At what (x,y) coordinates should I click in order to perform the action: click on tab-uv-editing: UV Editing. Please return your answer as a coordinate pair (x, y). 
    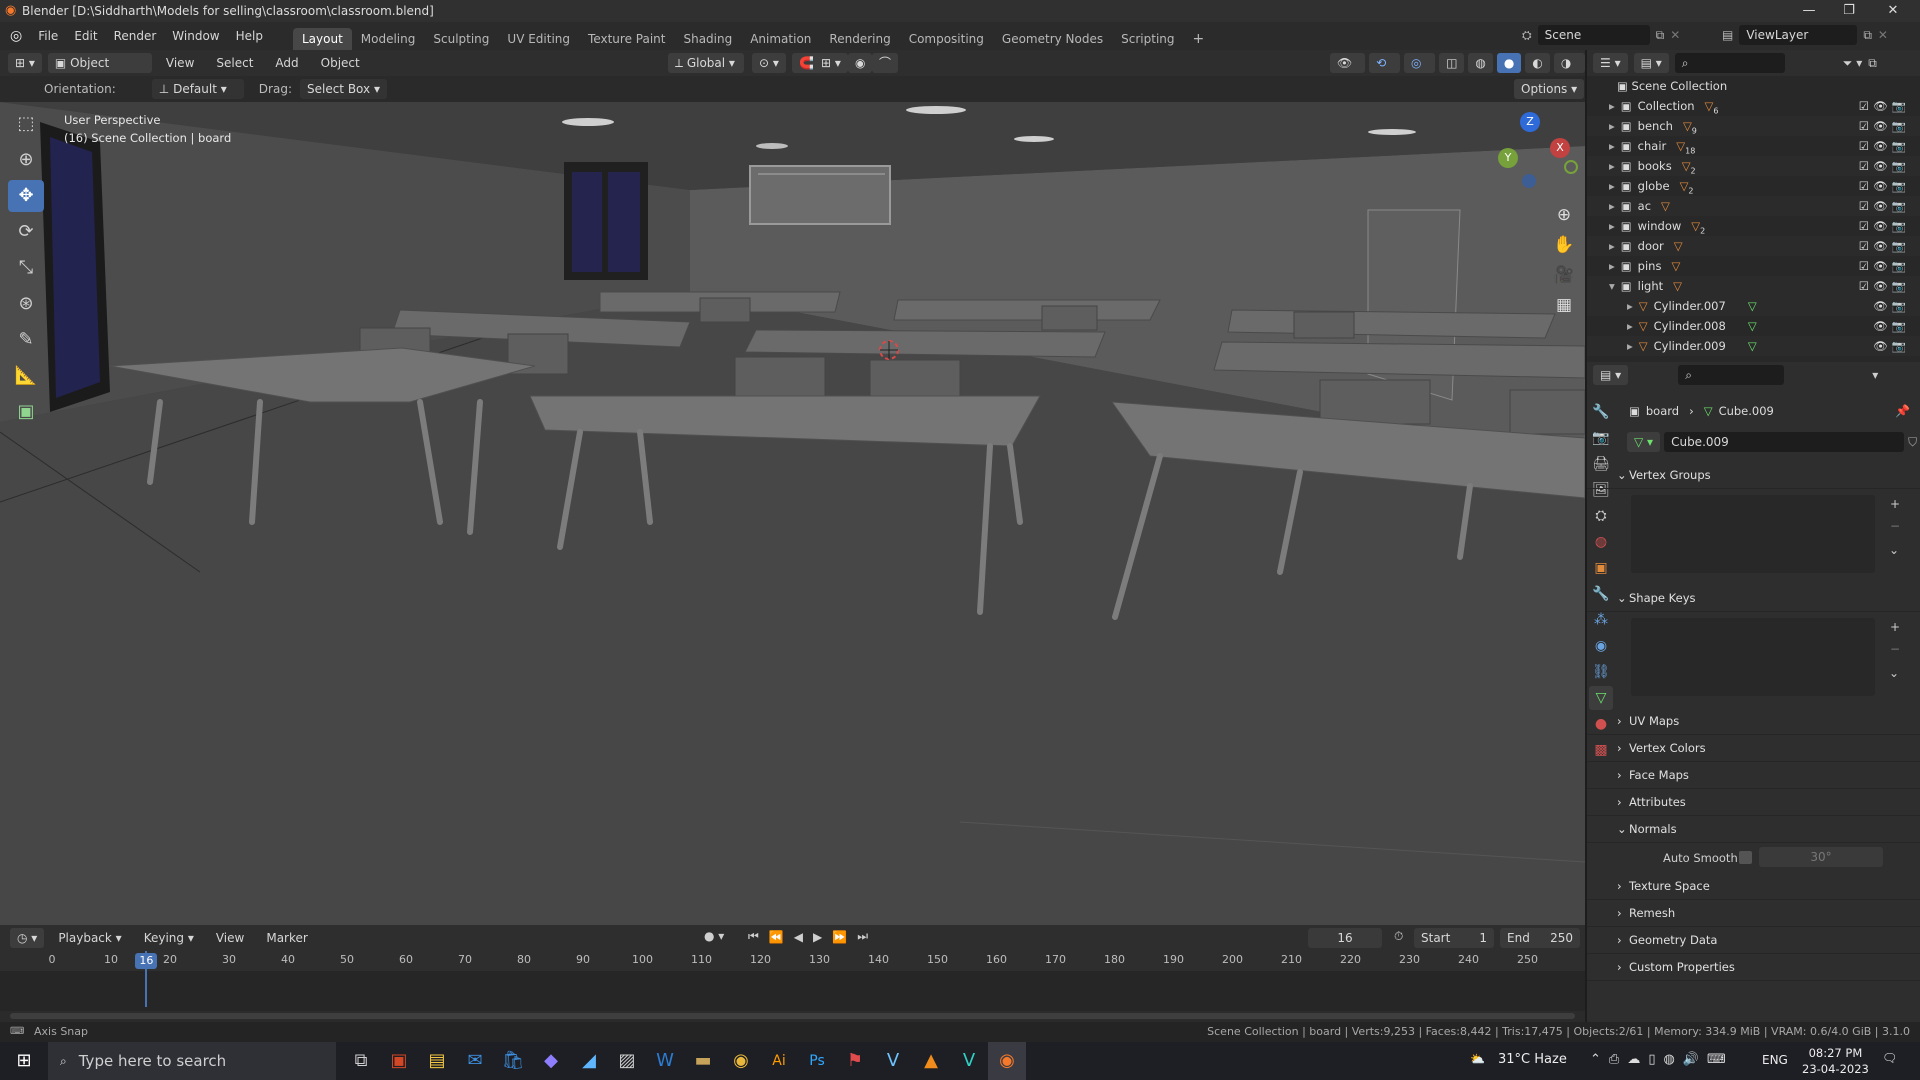
    Looking at the image, I should click on (538, 39).